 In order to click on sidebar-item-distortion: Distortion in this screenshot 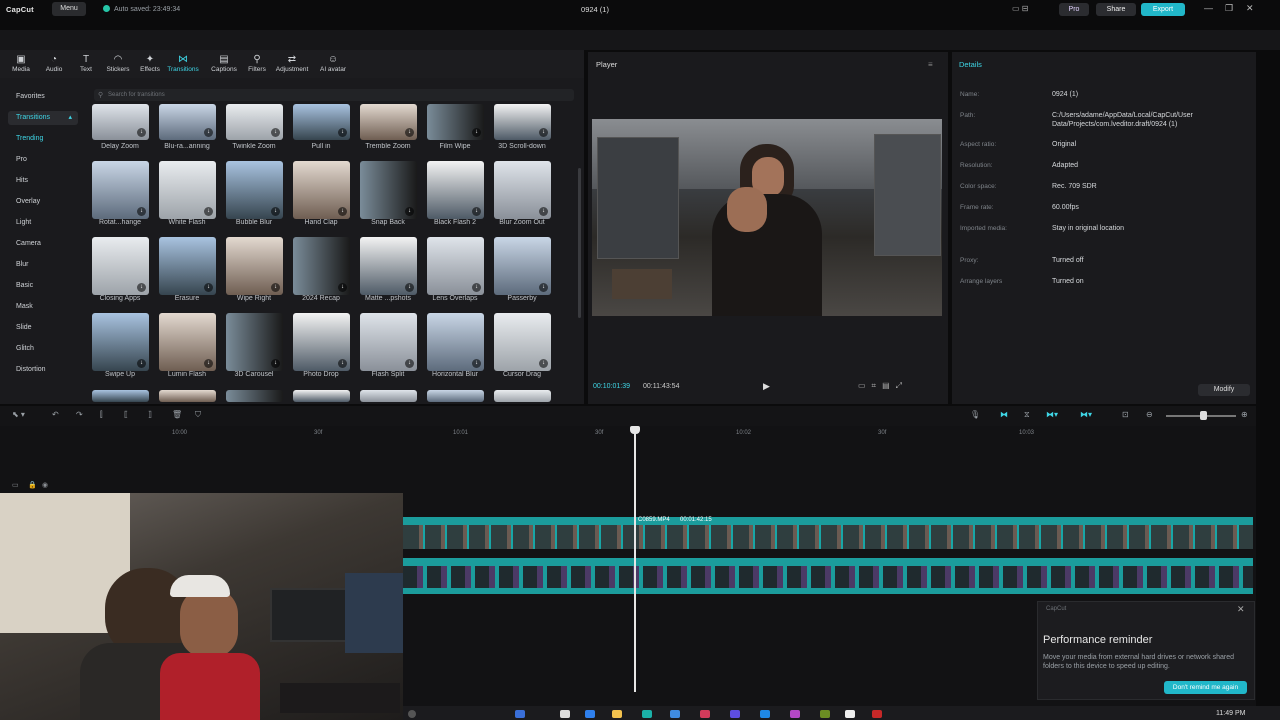, I will do `click(51, 369)`.